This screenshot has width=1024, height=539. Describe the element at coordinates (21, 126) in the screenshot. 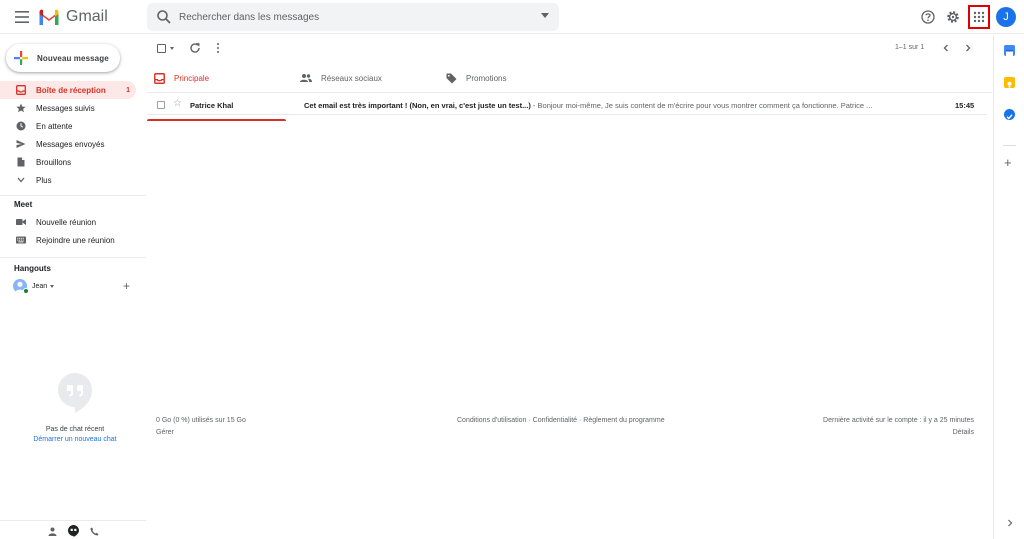

I see `clock-icon` at that location.